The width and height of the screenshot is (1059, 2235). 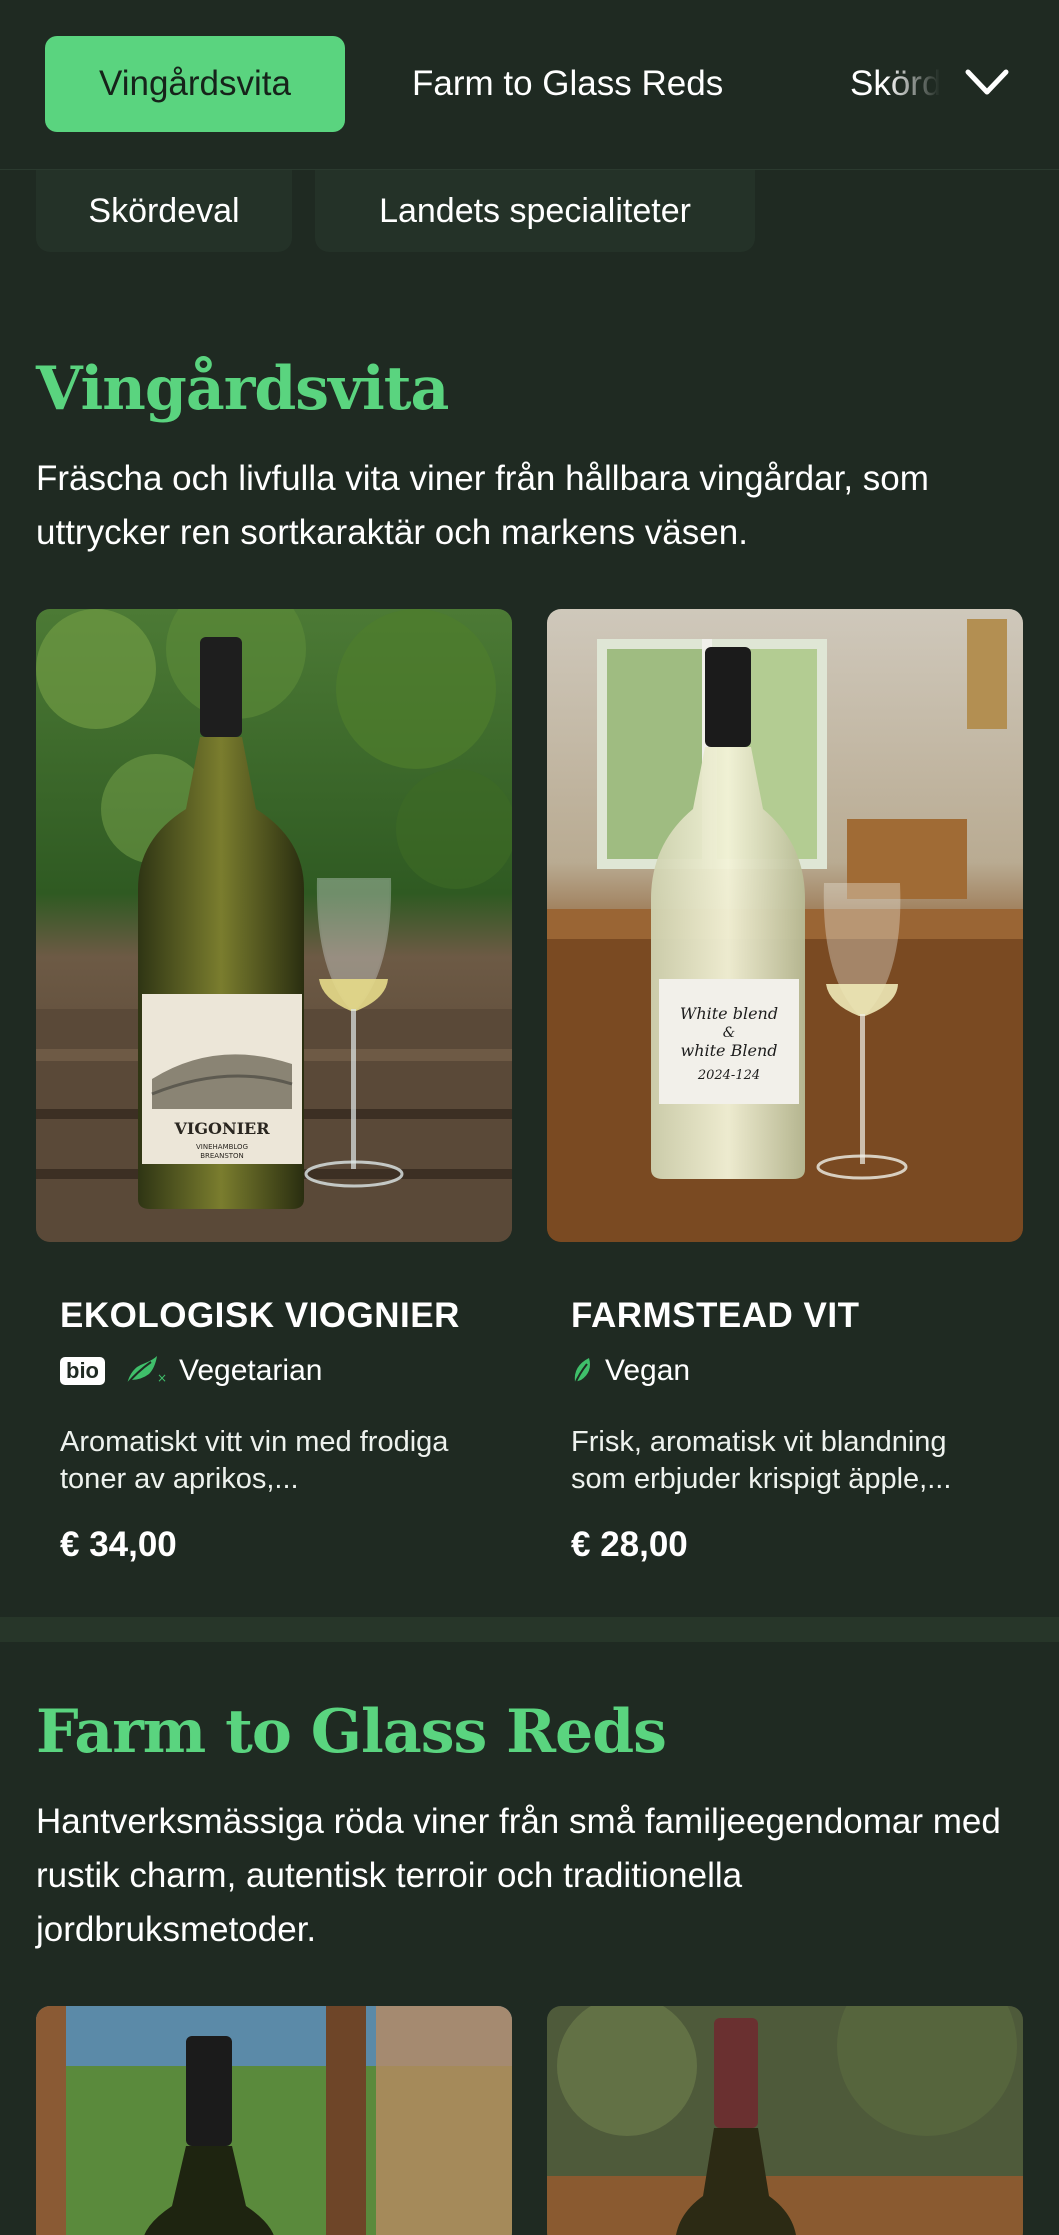 I want to click on product-name-farmstead: FARMSTEAD VIT, so click(x=715, y=1316).